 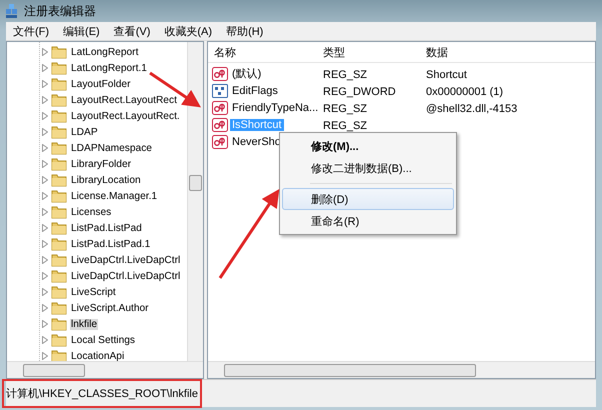 What do you see at coordinates (101, 84) in the screenshot?
I see `tree-item: LayoutFolder` at bounding box center [101, 84].